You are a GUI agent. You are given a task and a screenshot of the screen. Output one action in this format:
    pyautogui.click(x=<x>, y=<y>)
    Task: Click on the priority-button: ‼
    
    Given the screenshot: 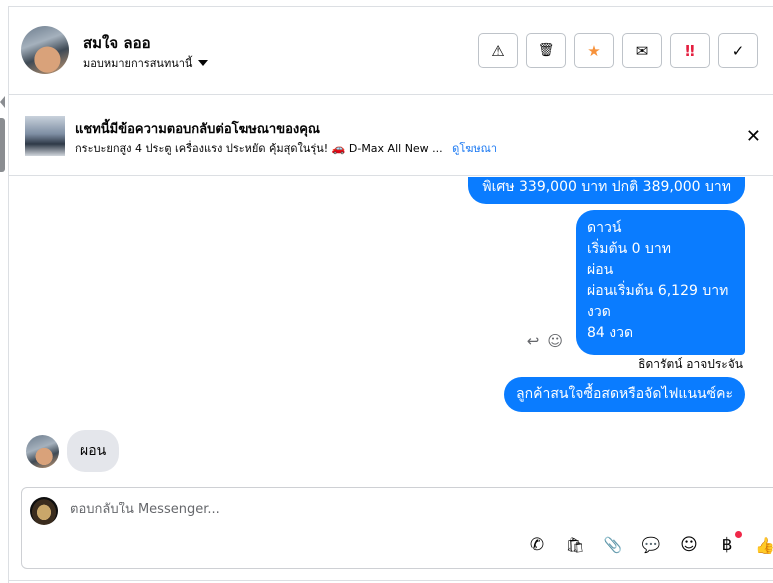 What is the action you would take?
    pyautogui.click(x=690, y=50)
    